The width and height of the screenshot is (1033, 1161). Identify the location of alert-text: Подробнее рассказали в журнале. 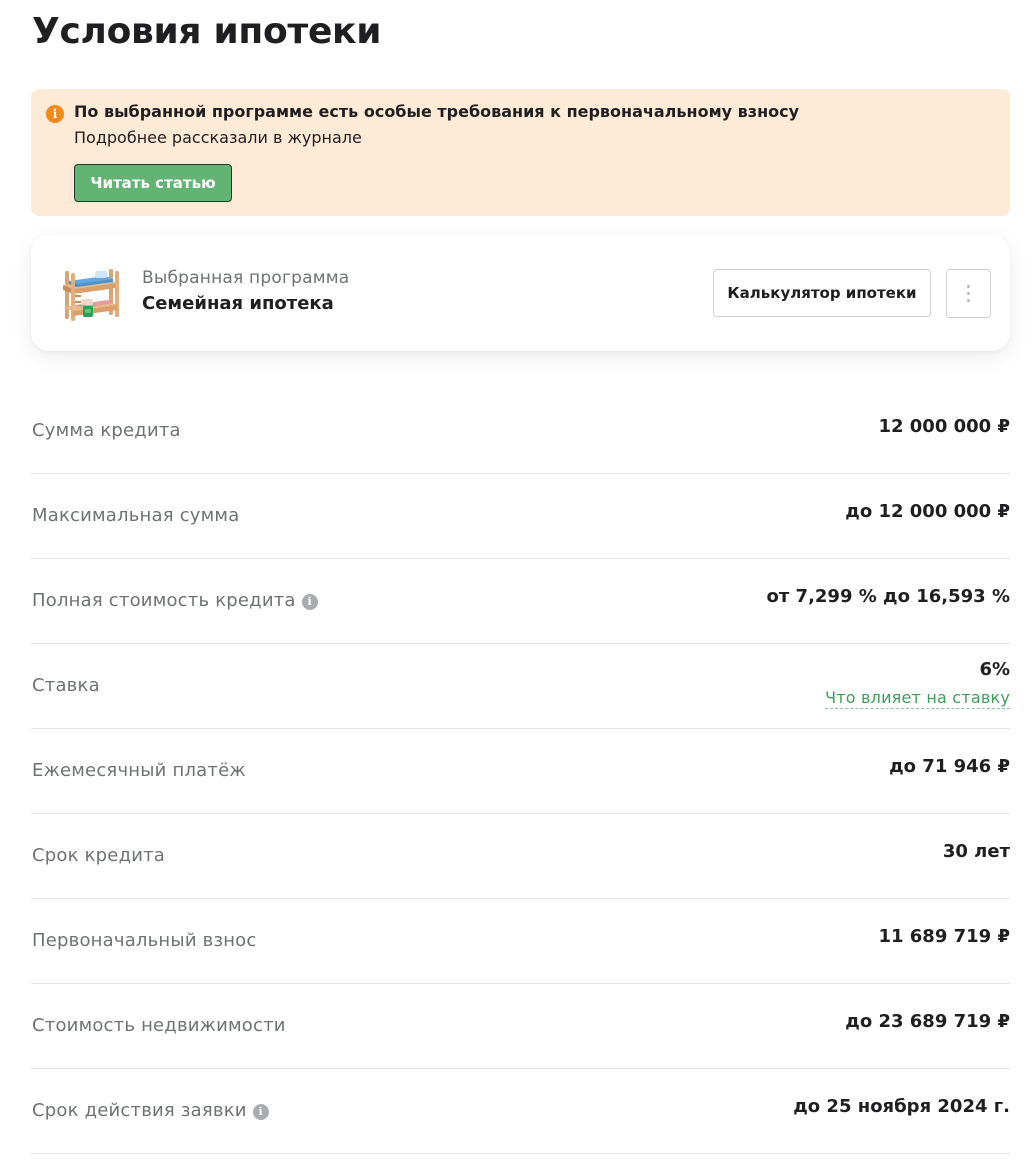
(218, 137).